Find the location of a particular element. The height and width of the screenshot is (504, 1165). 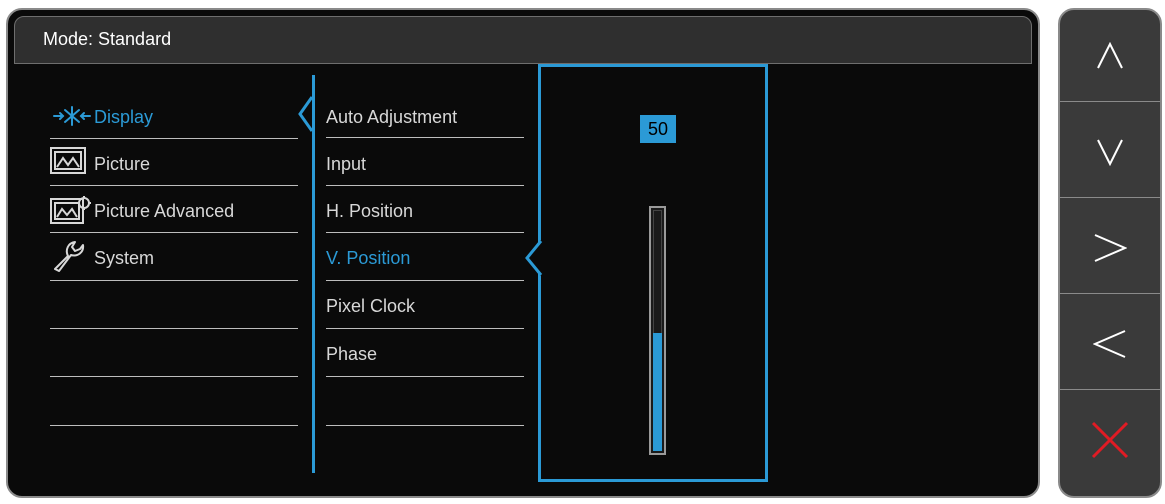

menu-item-picture: Picture is located at coordinates (122, 164).